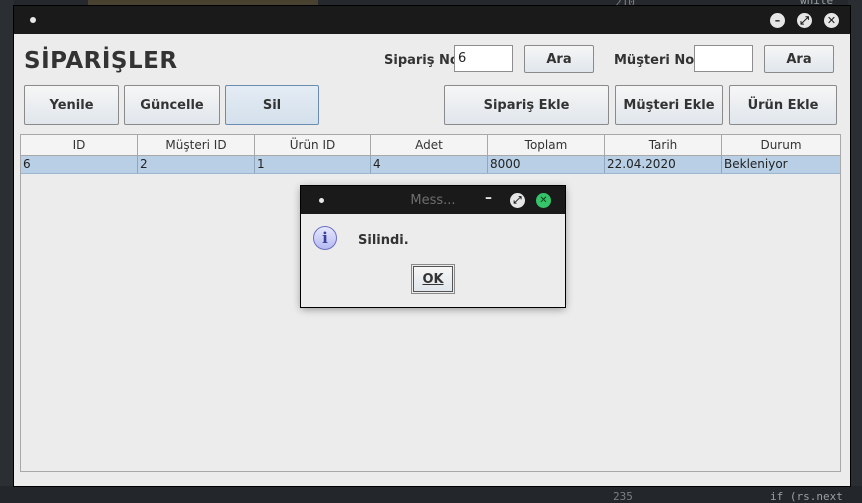  Describe the element at coordinates (517, 200) in the screenshot. I see `dialog-maximize-button: ⤢` at that location.